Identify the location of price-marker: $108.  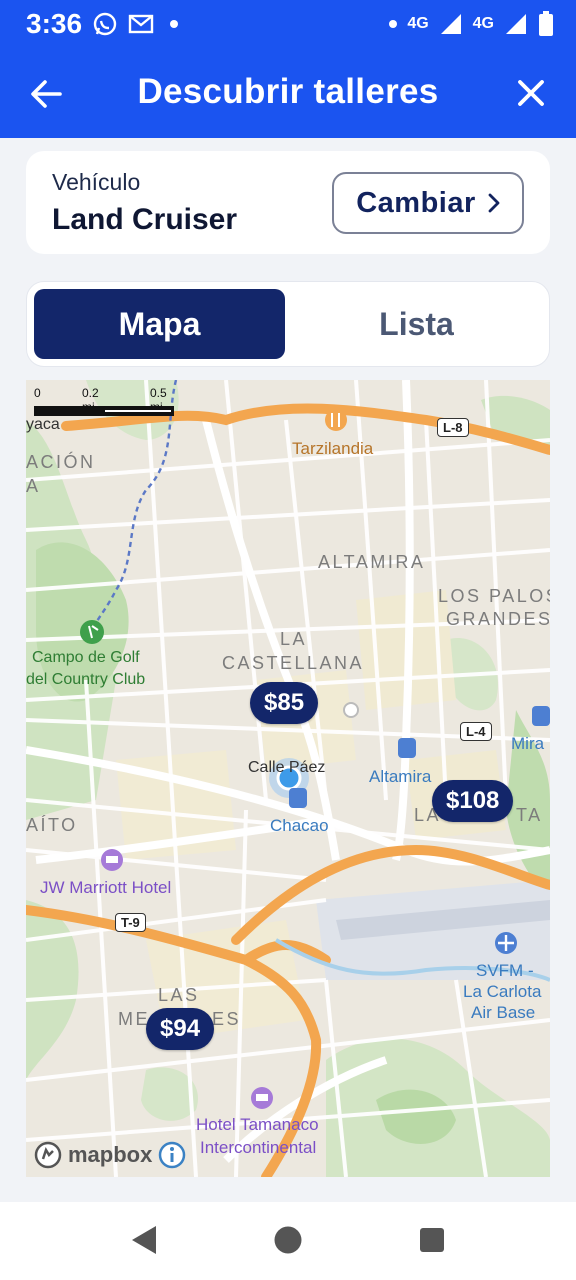
(473, 801).